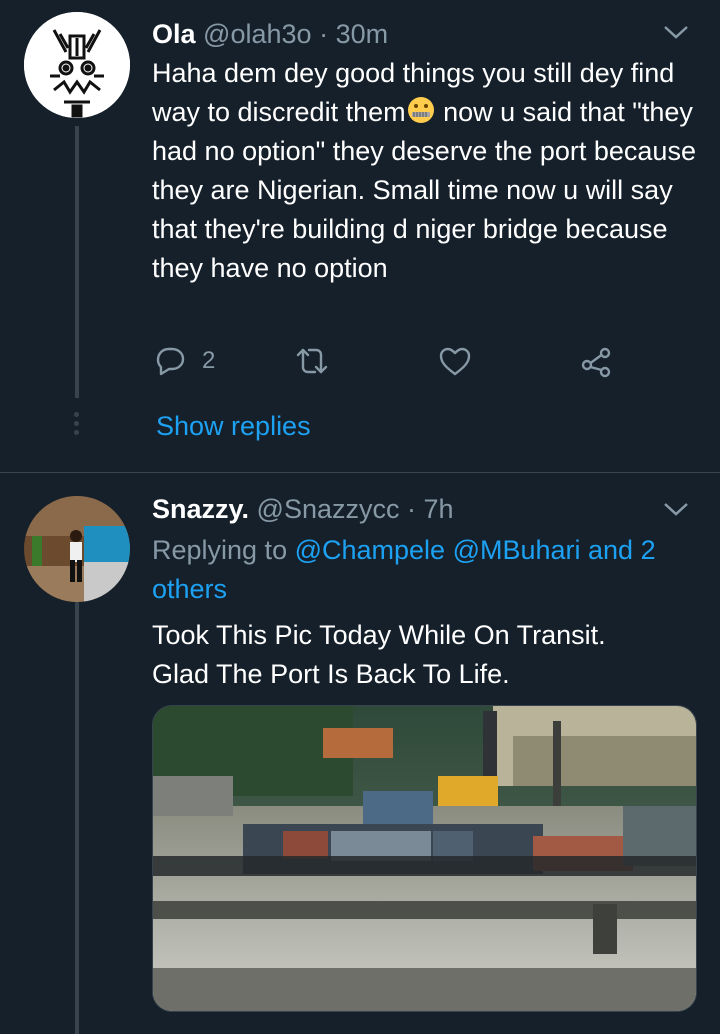 The image size is (720, 1034). What do you see at coordinates (209, 360) in the screenshot?
I see `reply-count: 2` at bounding box center [209, 360].